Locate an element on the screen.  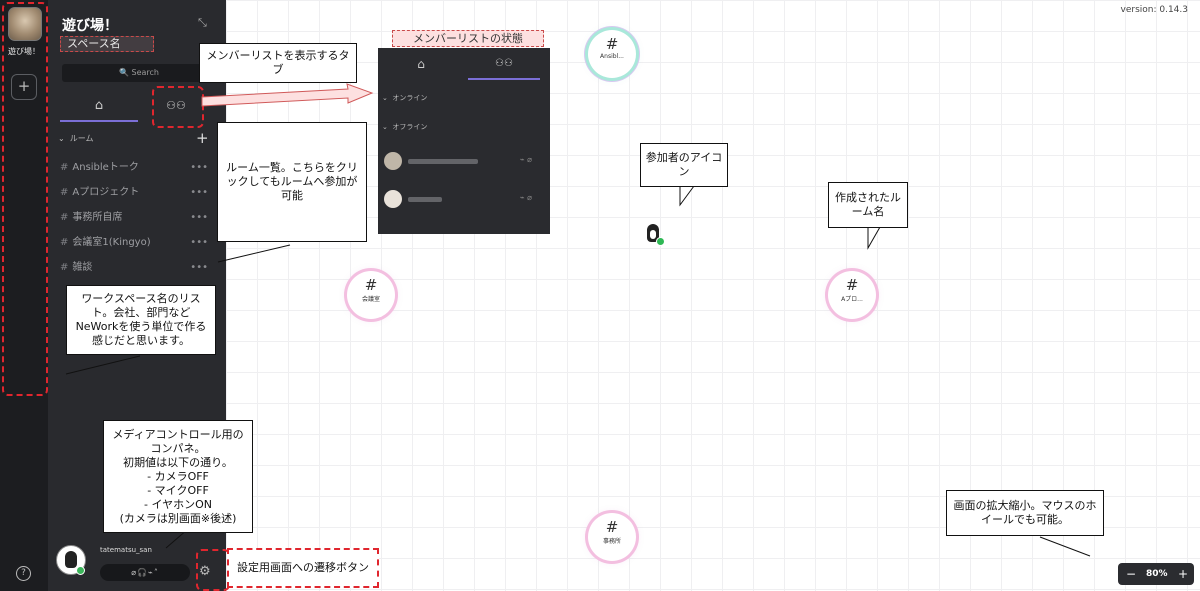
tab-members: ⚇⚇ is located at coordinates (504, 65).